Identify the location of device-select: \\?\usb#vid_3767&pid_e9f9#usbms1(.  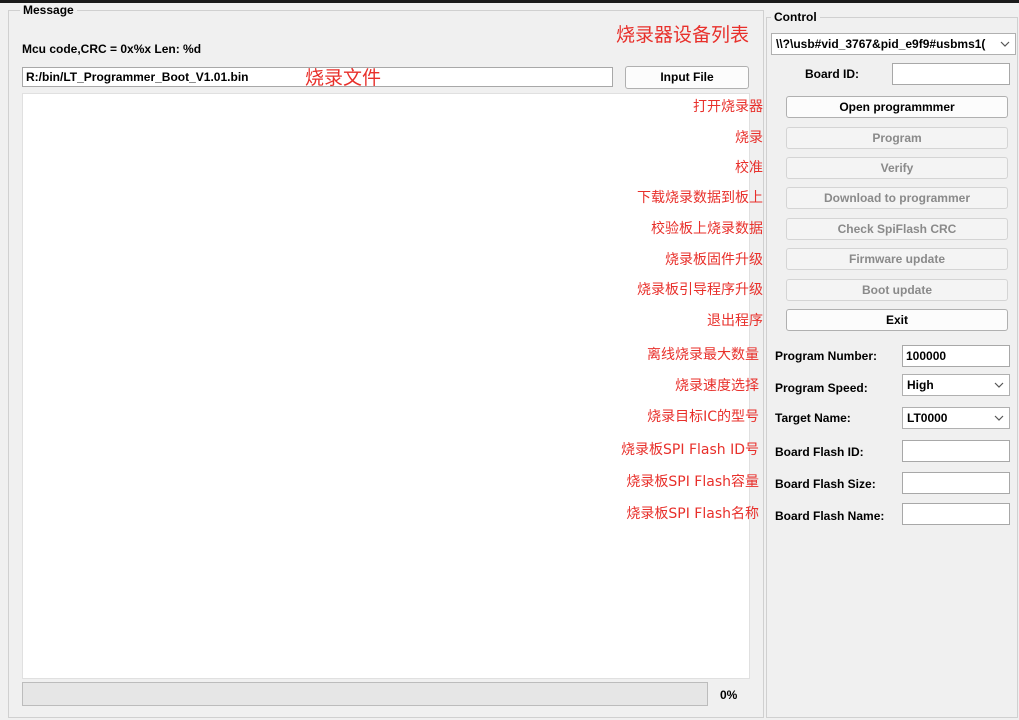
(893, 44).